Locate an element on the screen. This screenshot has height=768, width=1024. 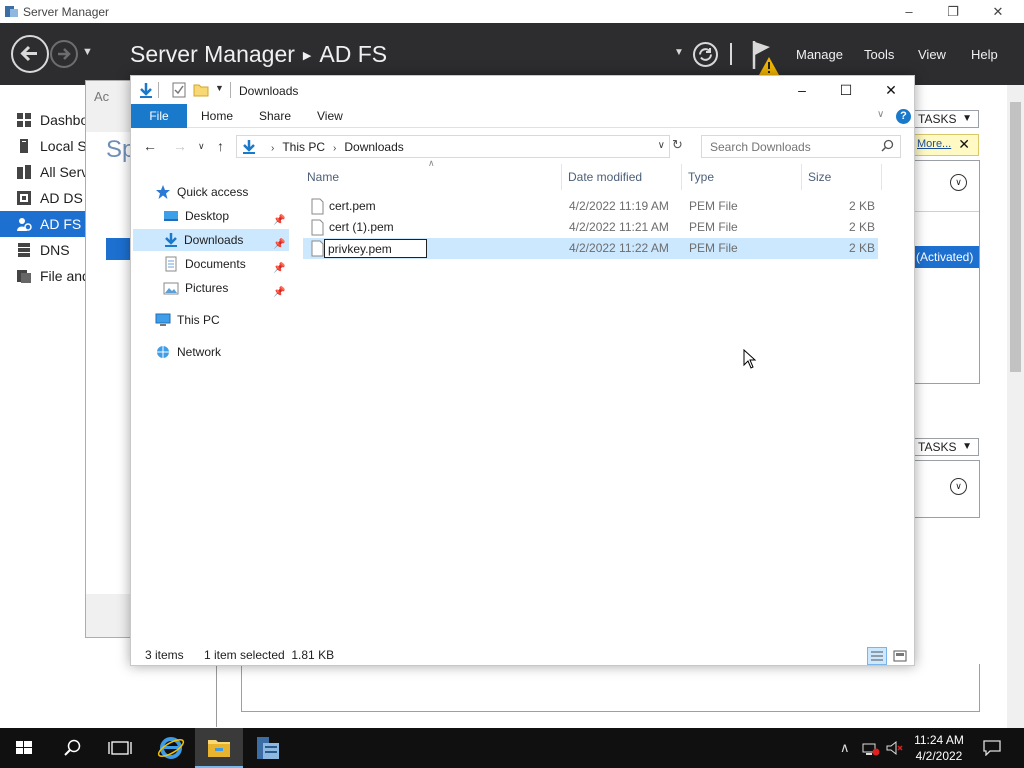
search-box is located at coordinates (801, 146).